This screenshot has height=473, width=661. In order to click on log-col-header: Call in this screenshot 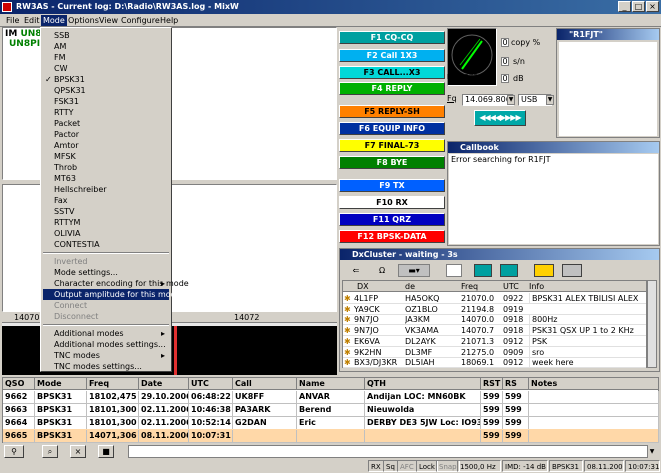, I will do `click(265, 384)`.